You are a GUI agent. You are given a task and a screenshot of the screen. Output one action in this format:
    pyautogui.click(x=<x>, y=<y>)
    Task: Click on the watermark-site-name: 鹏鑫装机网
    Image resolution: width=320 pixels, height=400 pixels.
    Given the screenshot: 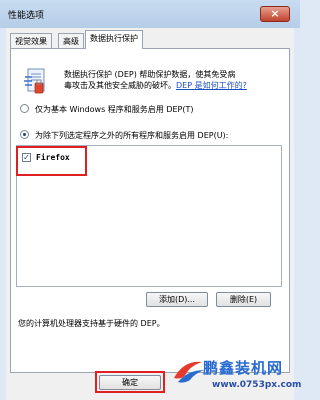 What is the action you would take?
    pyautogui.click(x=243, y=368)
    